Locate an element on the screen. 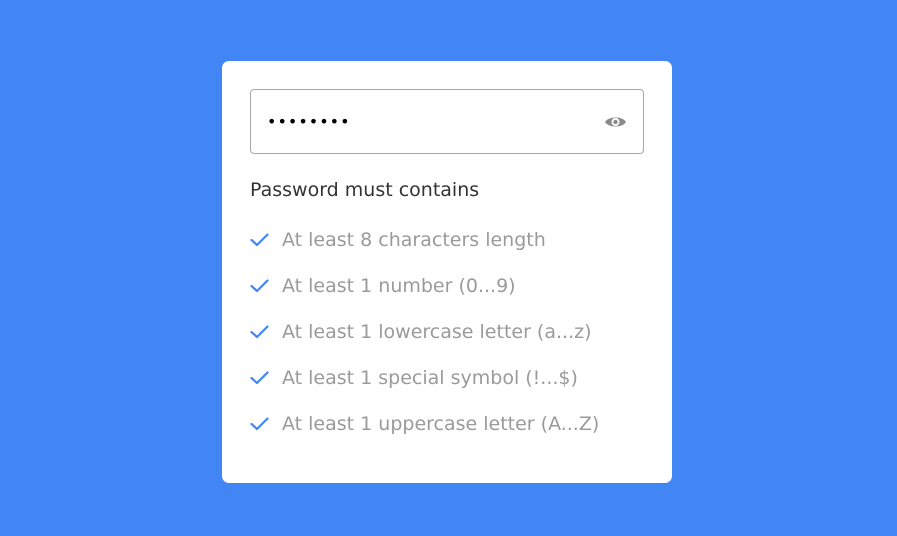 The width and height of the screenshot is (897, 536). requirement-item: At least 1 uppercase letter (A...Z) is located at coordinates (447, 424).